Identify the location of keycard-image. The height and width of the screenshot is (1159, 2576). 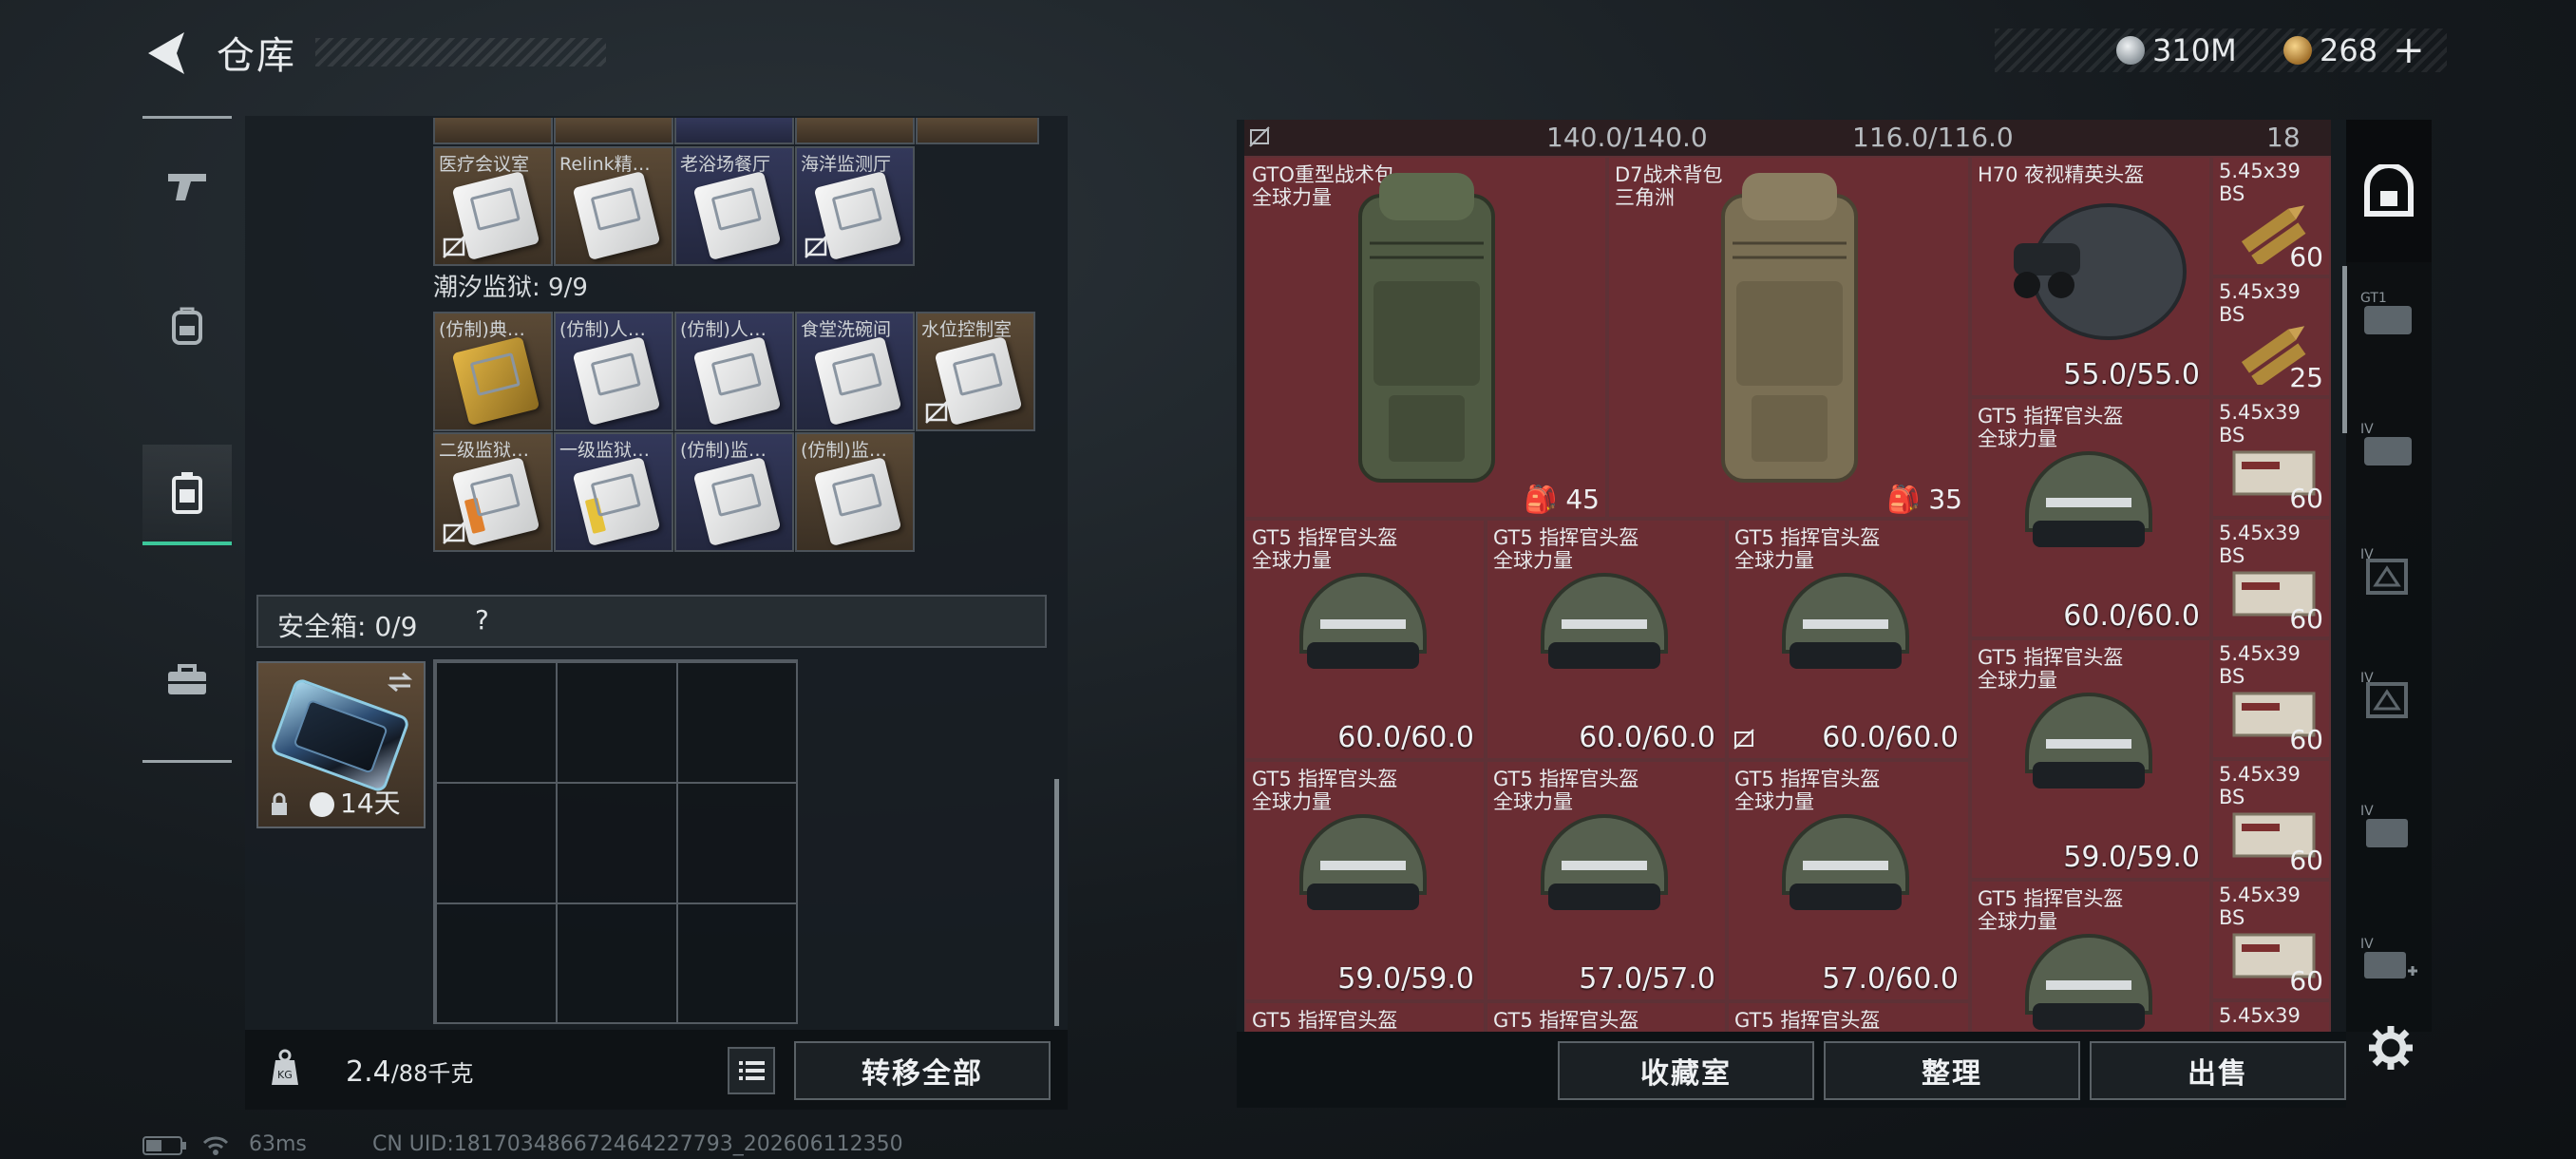
(857, 381).